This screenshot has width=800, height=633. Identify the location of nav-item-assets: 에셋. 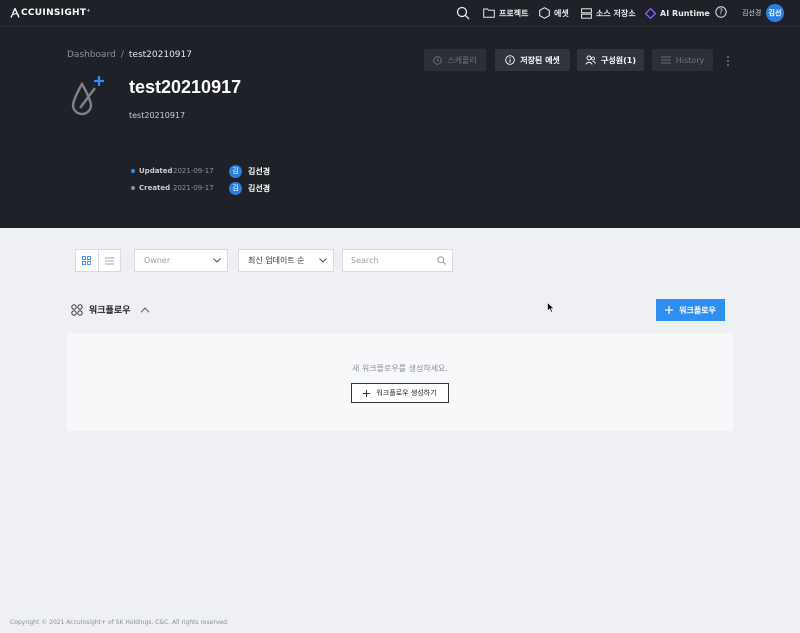
(554, 13).